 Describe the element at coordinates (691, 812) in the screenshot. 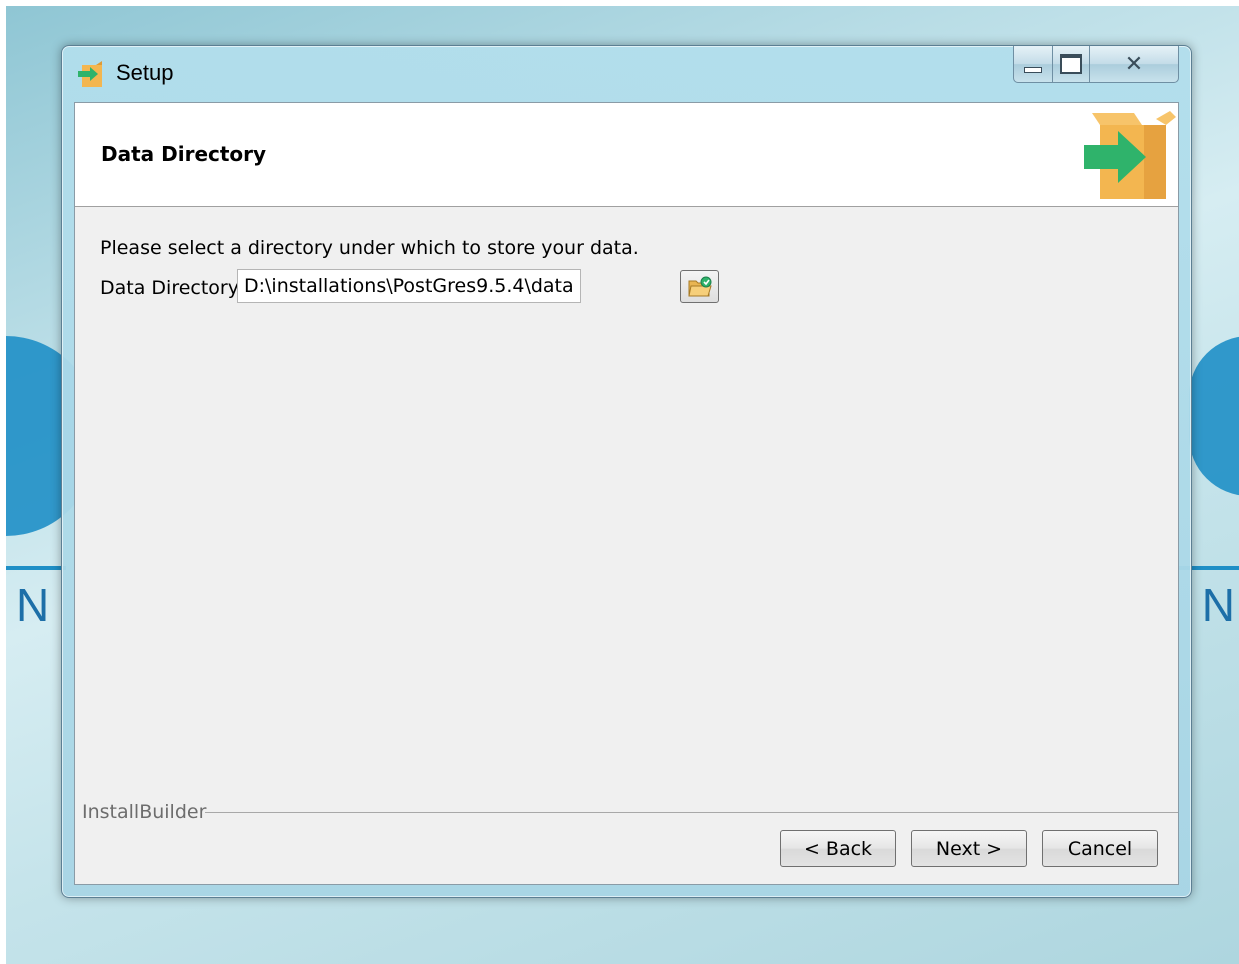

I see `footer-separator` at that location.